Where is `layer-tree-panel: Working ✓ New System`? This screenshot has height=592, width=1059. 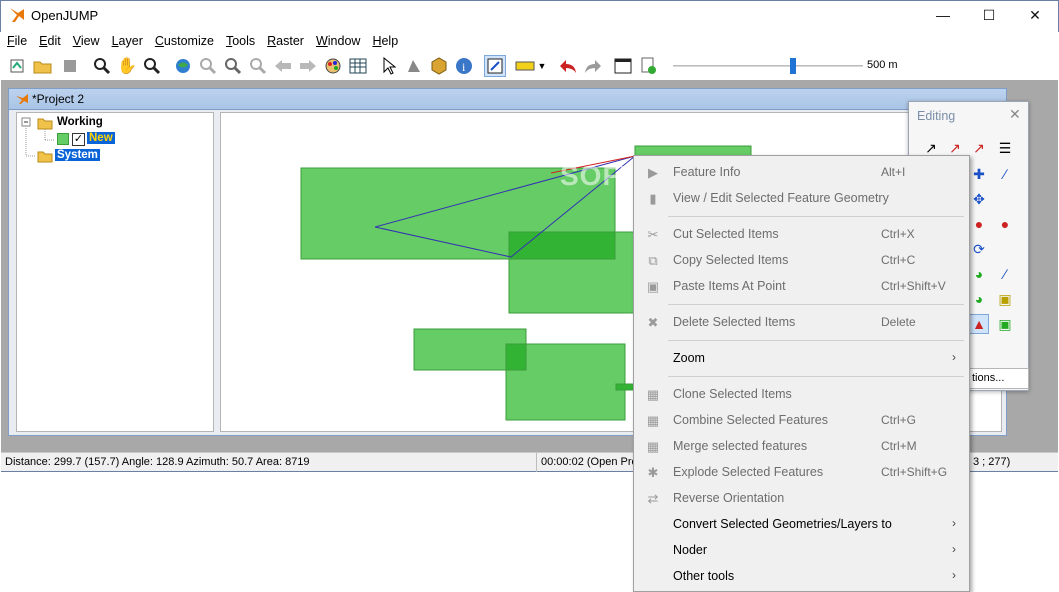
layer-tree-panel: Working ✓ New System is located at coordinates (115, 272).